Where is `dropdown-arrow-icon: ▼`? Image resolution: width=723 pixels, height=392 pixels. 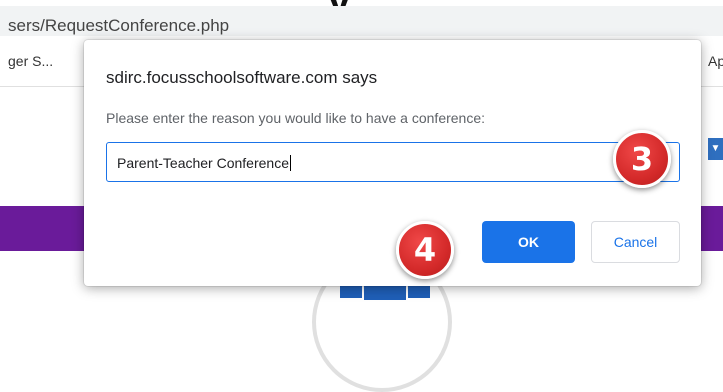
dropdown-arrow-icon: ▼ is located at coordinates (715, 149).